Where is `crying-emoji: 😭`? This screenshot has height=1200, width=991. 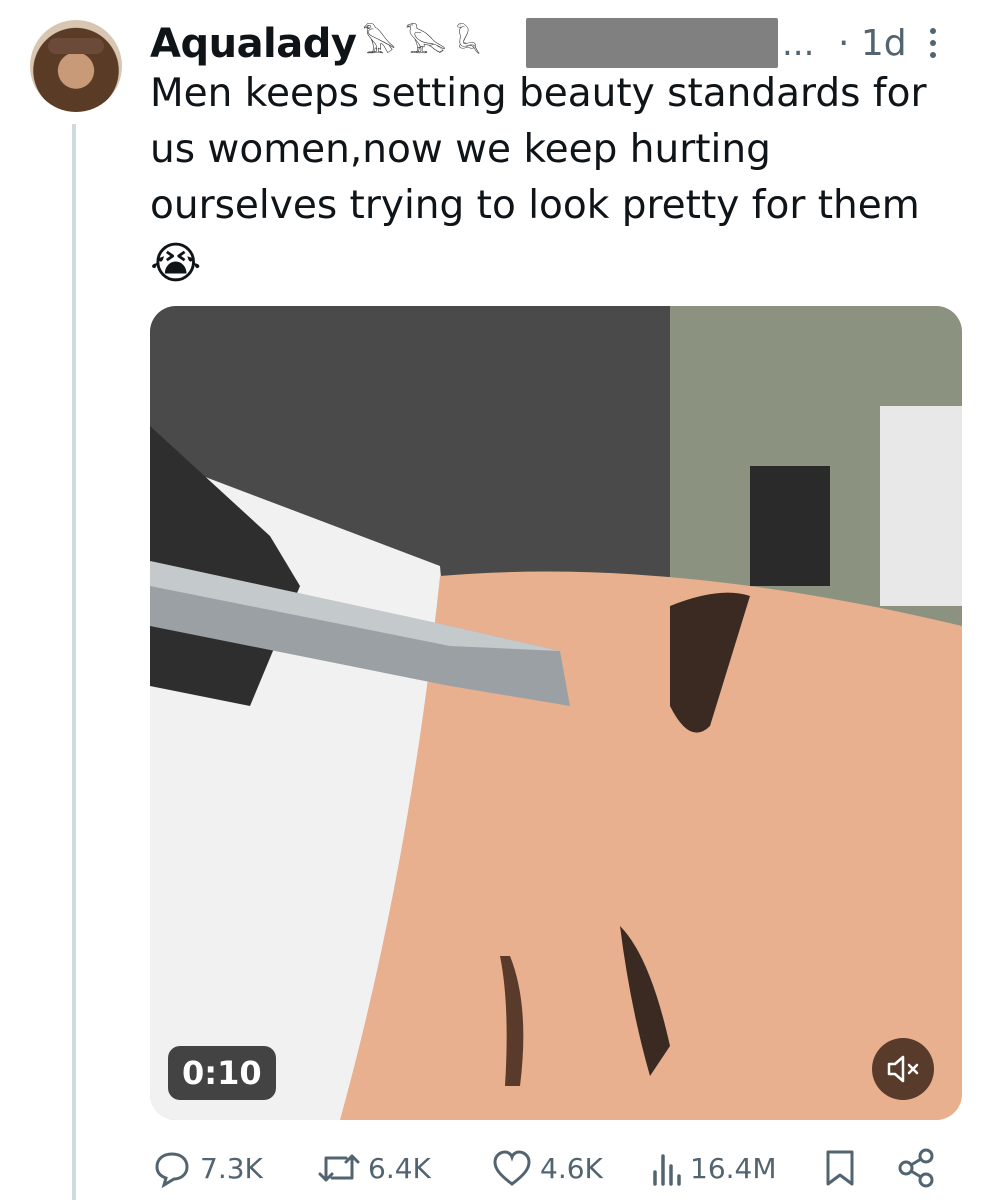 crying-emoji: 😭 is located at coordinates (176, 263).